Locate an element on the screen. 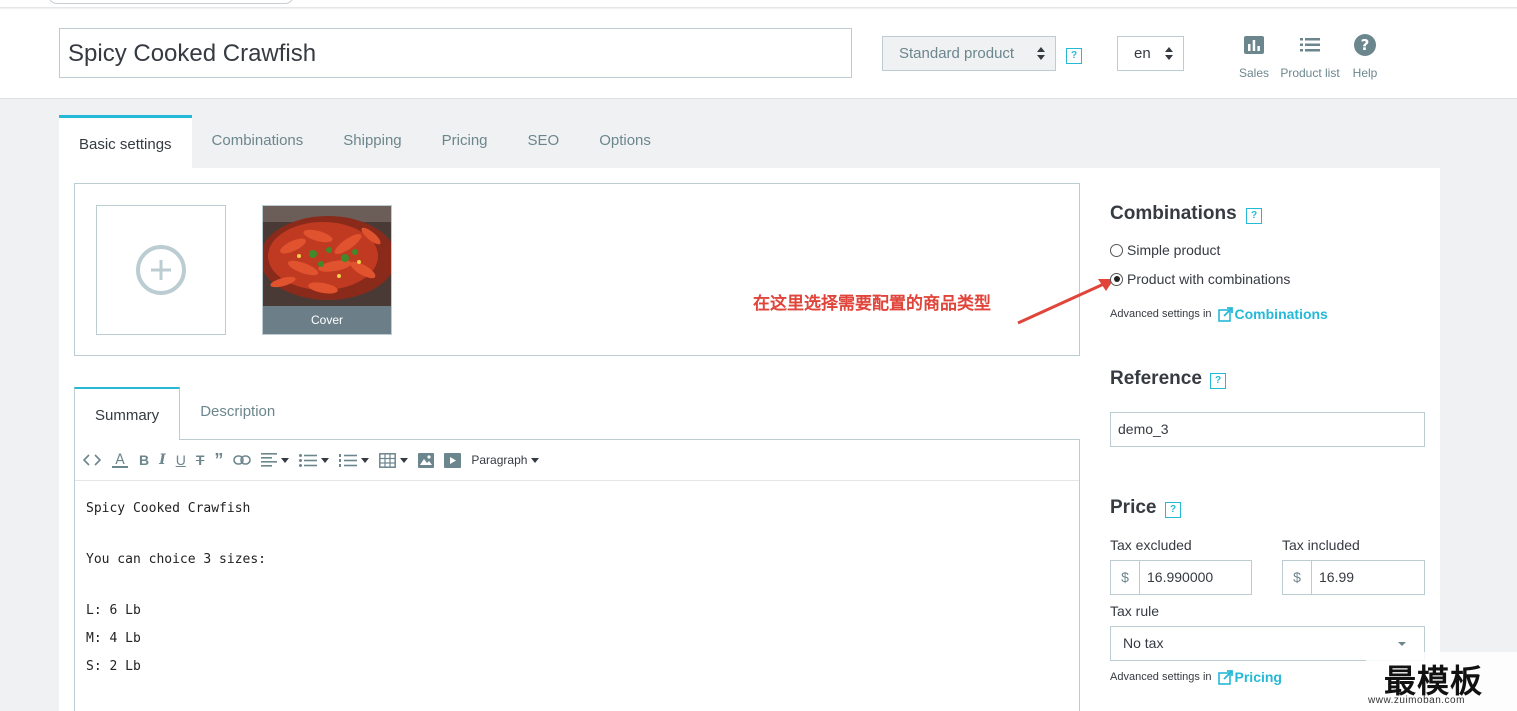 The image size is (1517, 711). tab-shipping: Shipping is located at coordinates (372, 141).